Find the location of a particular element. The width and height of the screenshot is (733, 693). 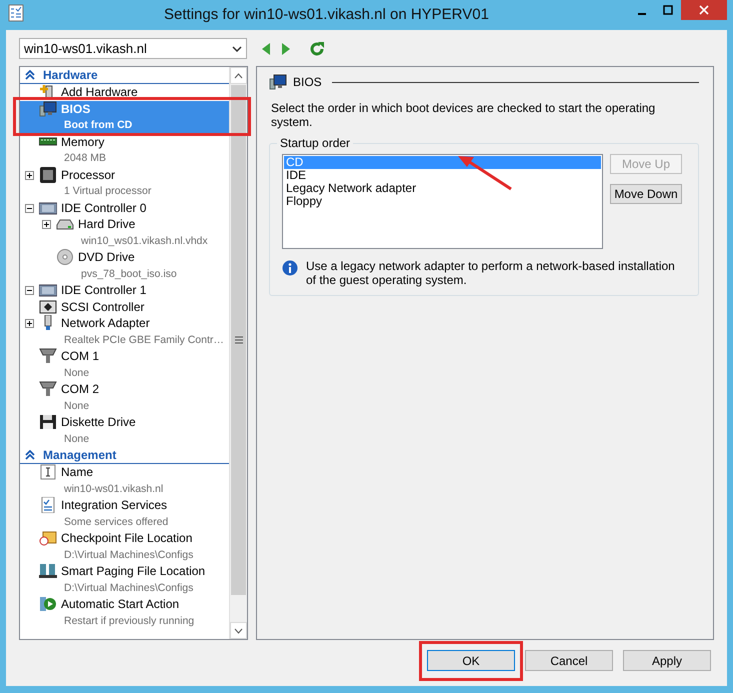

tree-item: IDE Controller 1 is located at coordinates (124, 290).